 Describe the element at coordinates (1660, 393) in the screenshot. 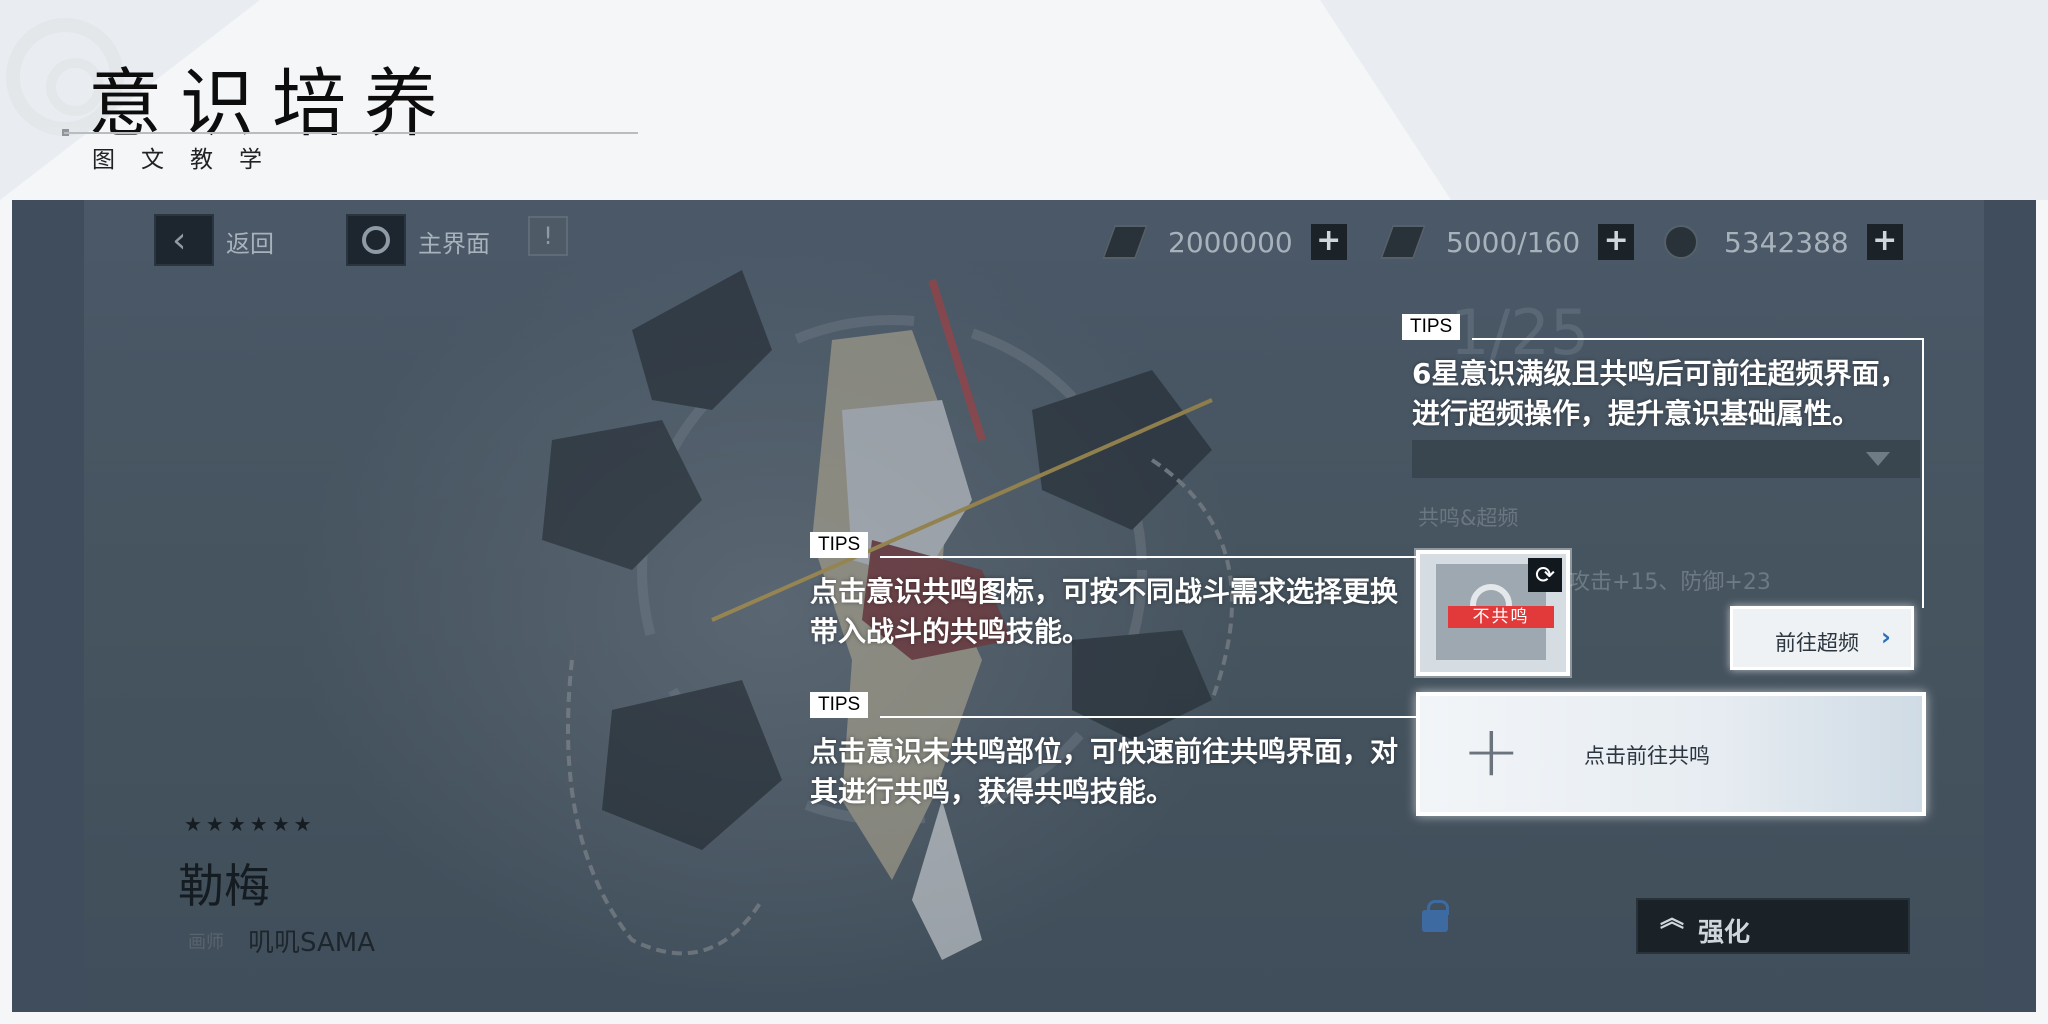

I see `tip-text: 6星意识满级且共鸣后可前往超频界面，进行超频操作，提升意识基础属性。` at that location.